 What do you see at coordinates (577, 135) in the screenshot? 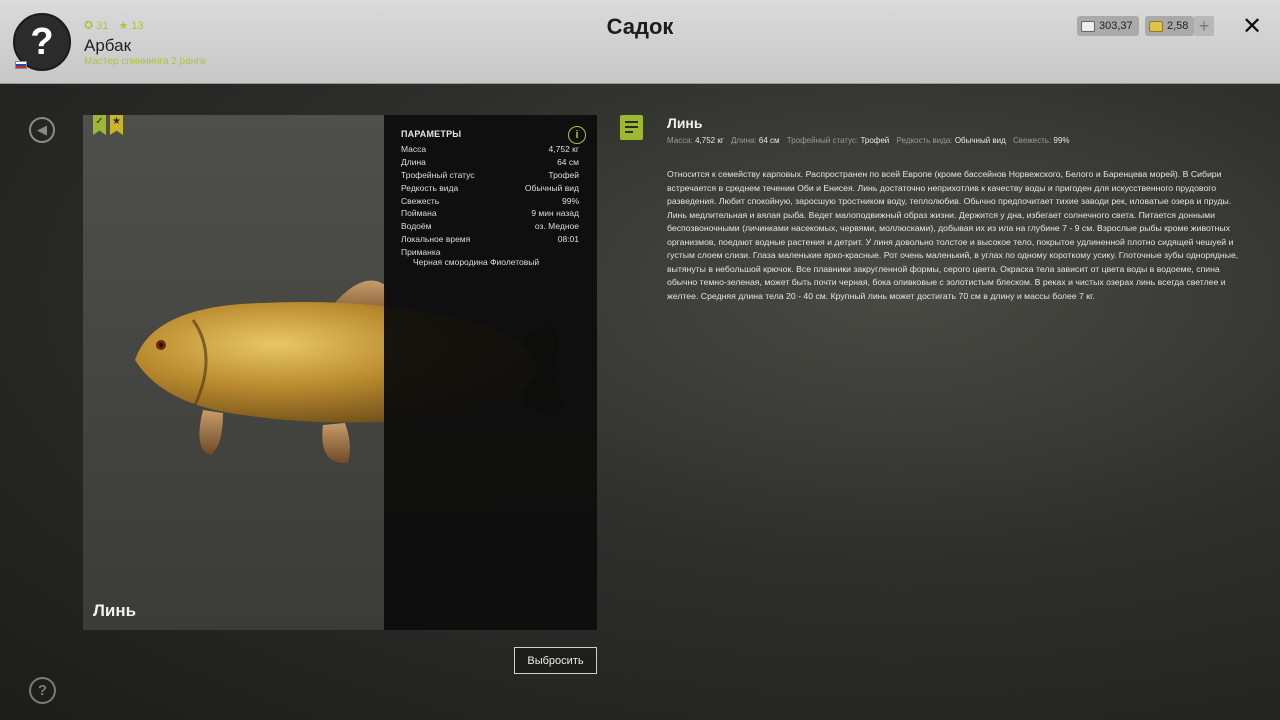
I see `info-icon: i` at bounding box center [577, 135].